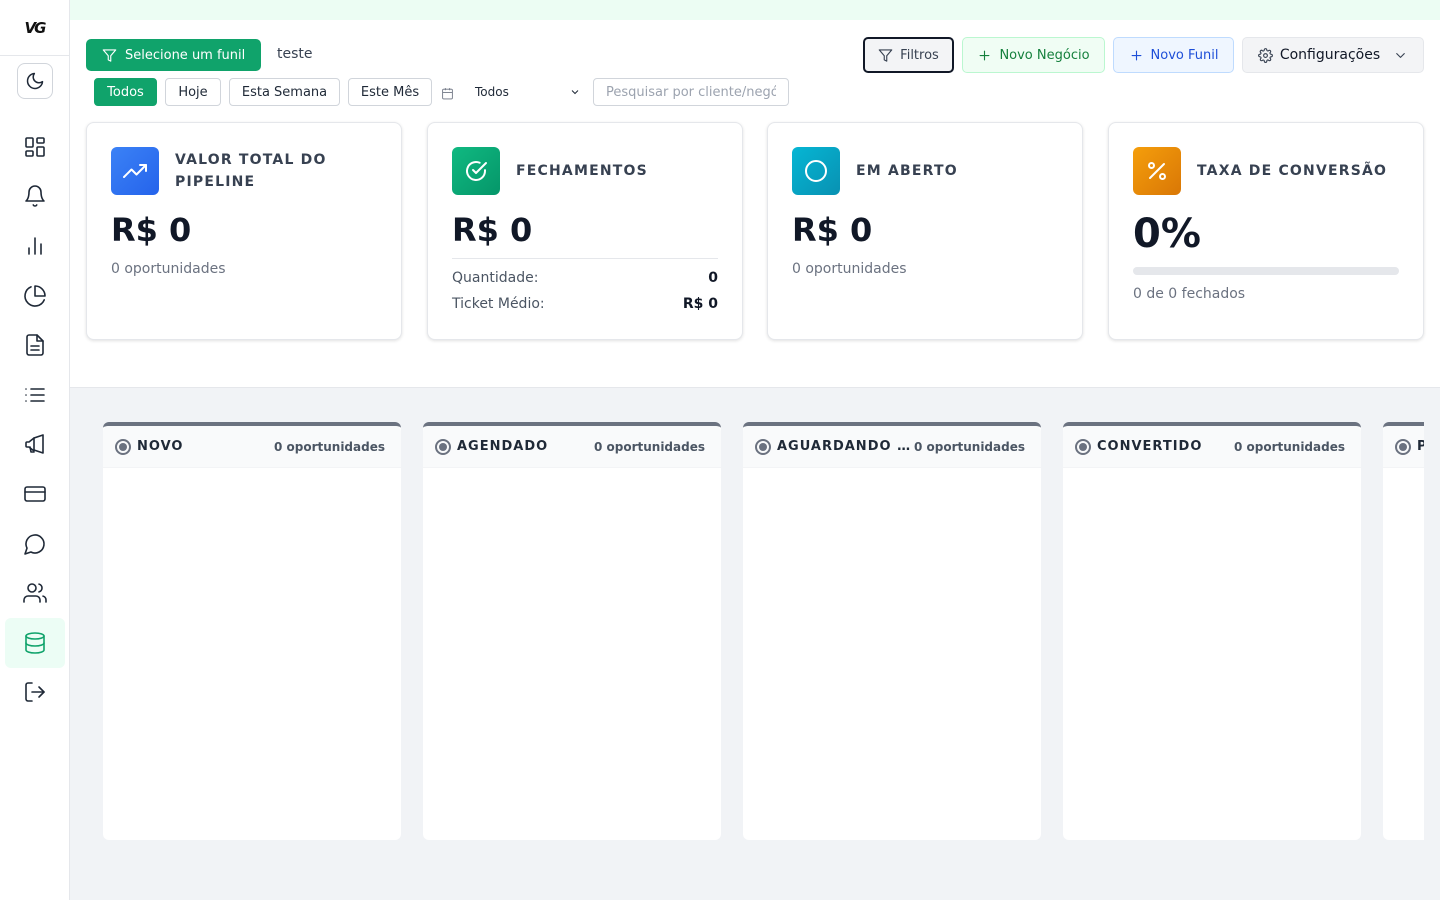 The width and height of the screenshot is (1440, 900). I want to click on logout-icon, so click(35, 692).